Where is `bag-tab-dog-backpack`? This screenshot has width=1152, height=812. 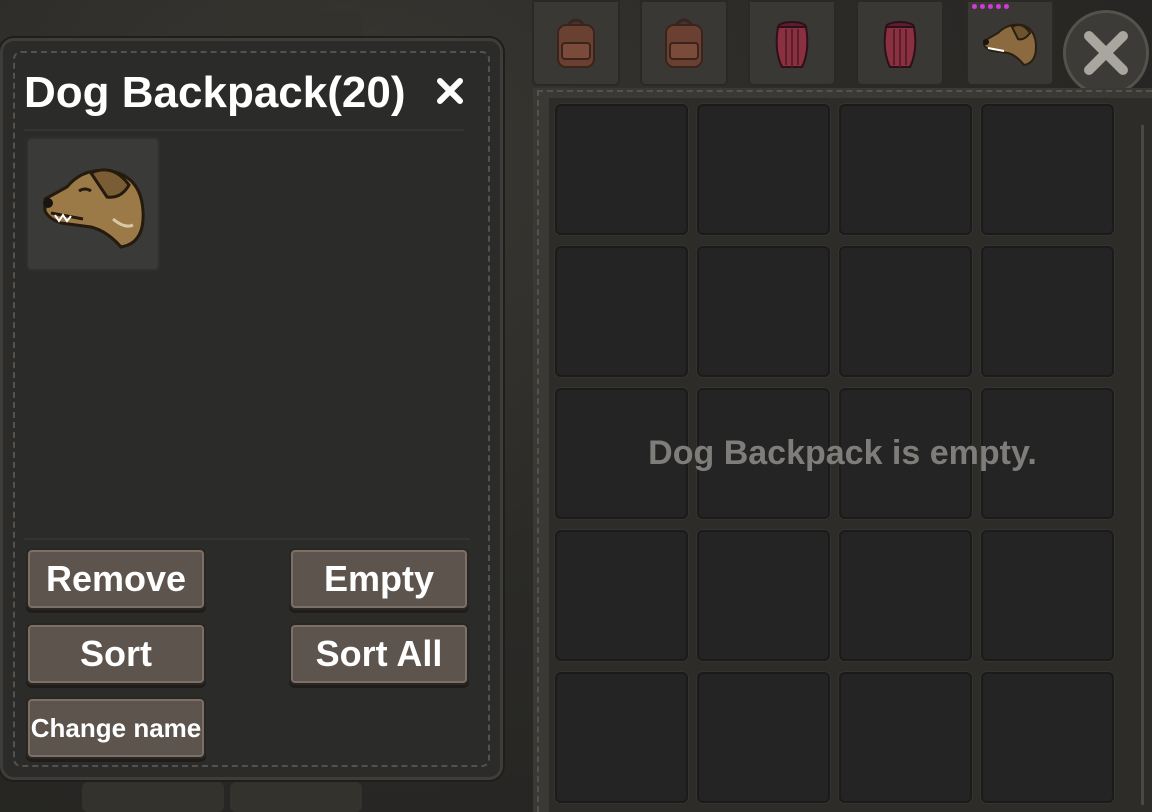
bag-tab-dog-backpack is located at coordinates (1010, 43).